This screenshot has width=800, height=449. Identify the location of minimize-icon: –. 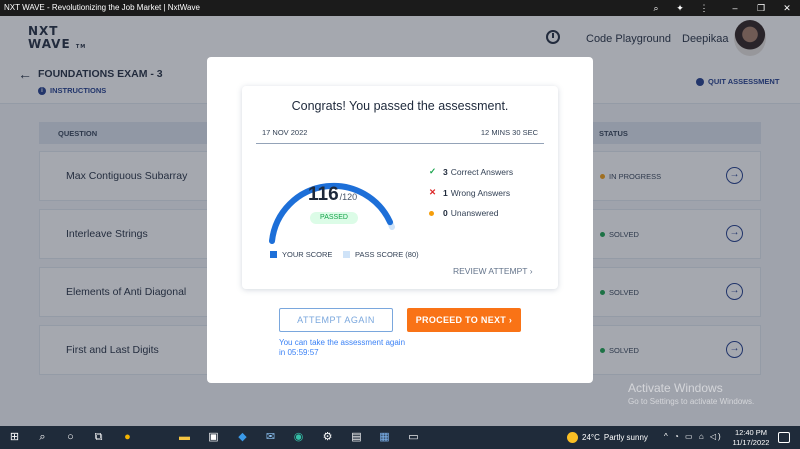
(735, 8).